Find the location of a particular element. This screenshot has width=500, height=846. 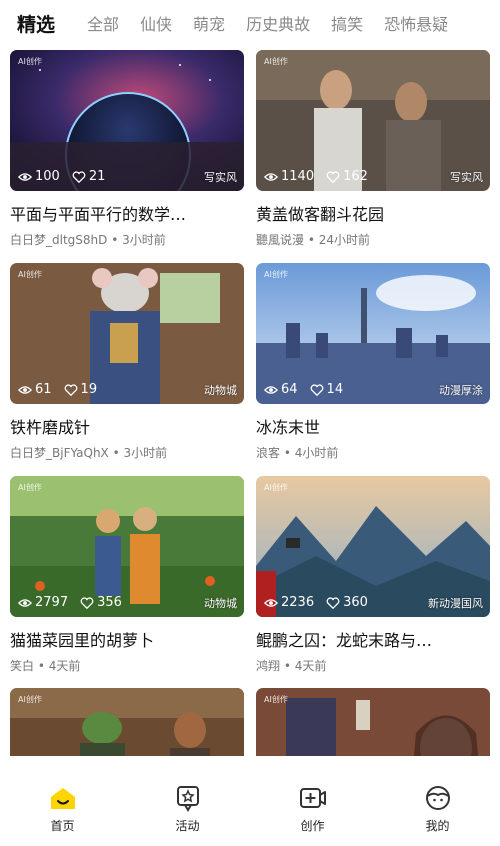

style-tag: 新动漫国风 is located at coordinates (455, 603).